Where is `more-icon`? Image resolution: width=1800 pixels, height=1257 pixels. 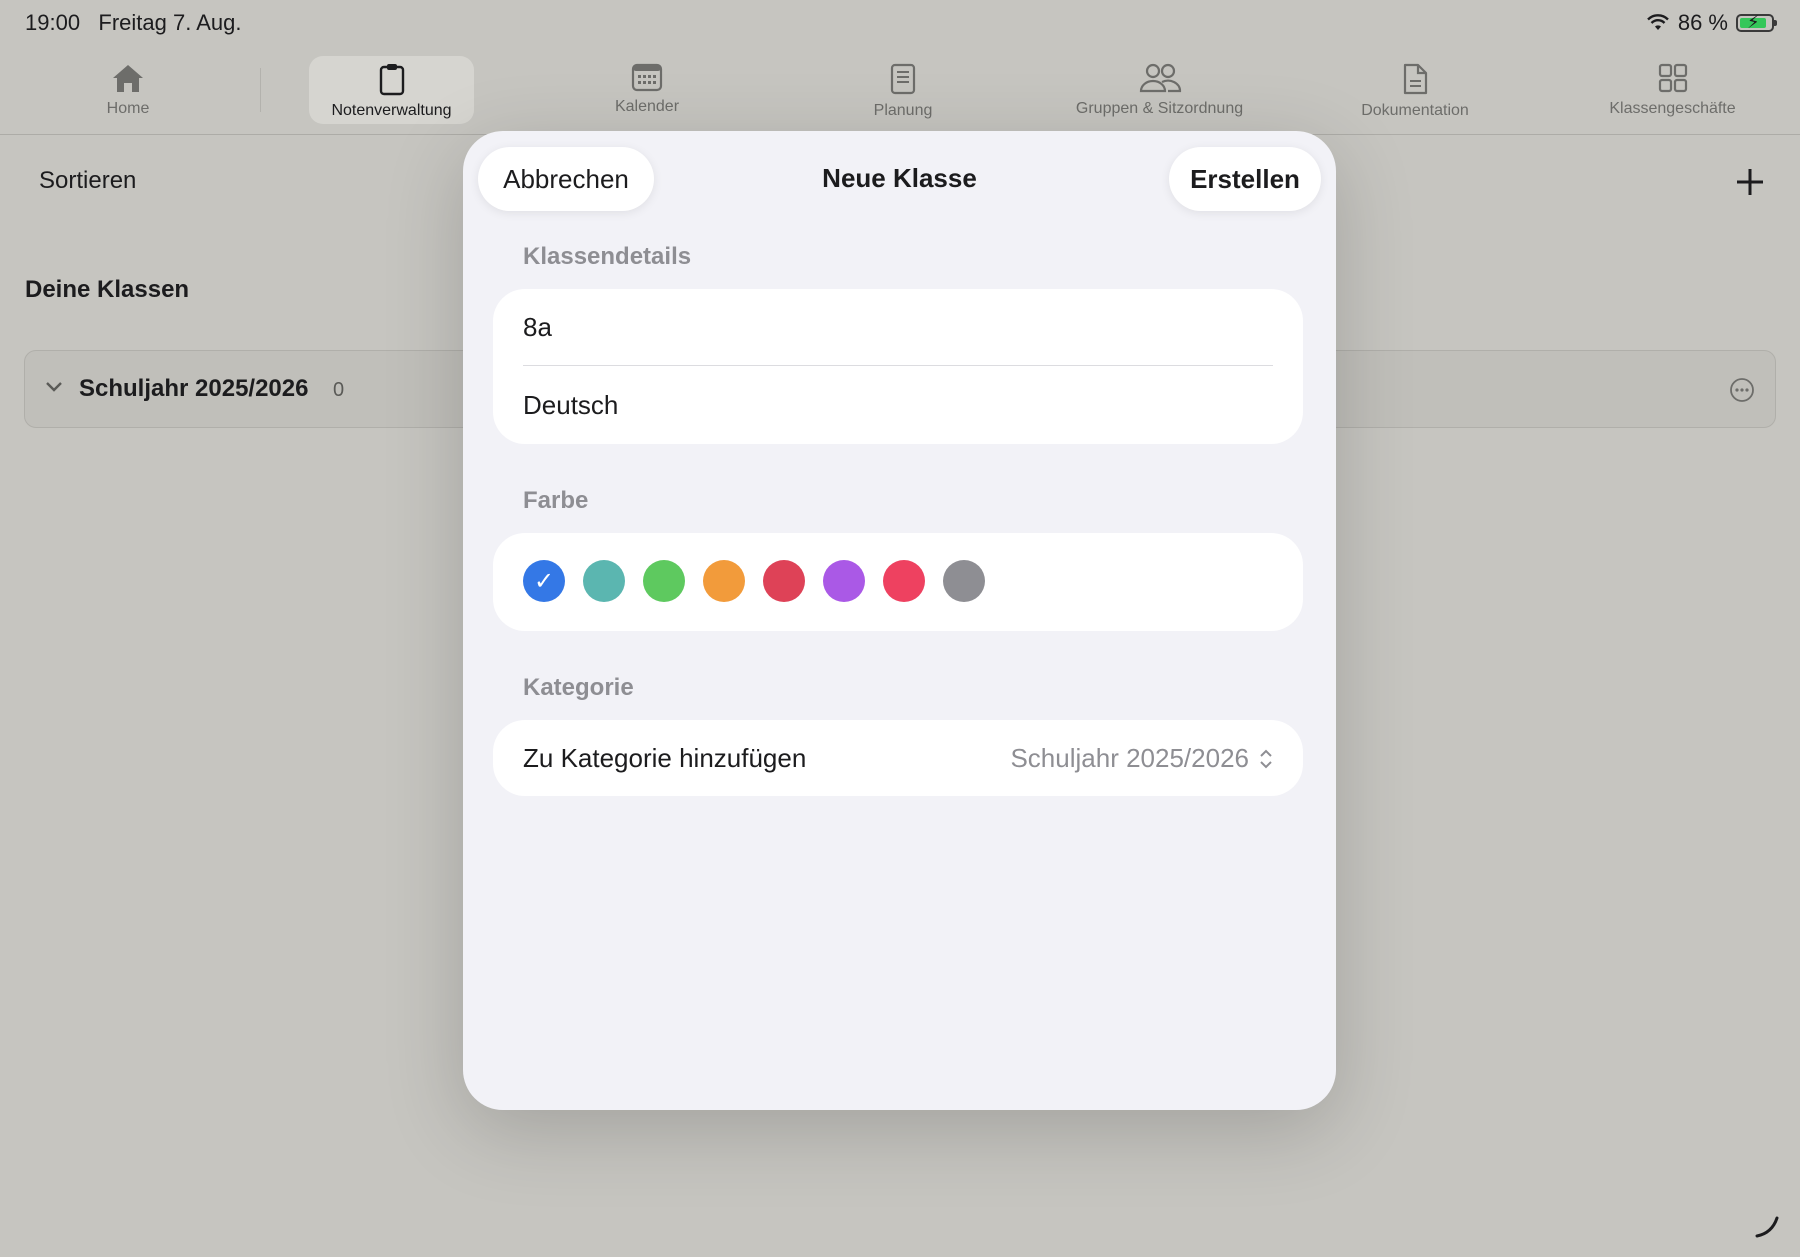 more-icon is located at coordinates (1742, 390).